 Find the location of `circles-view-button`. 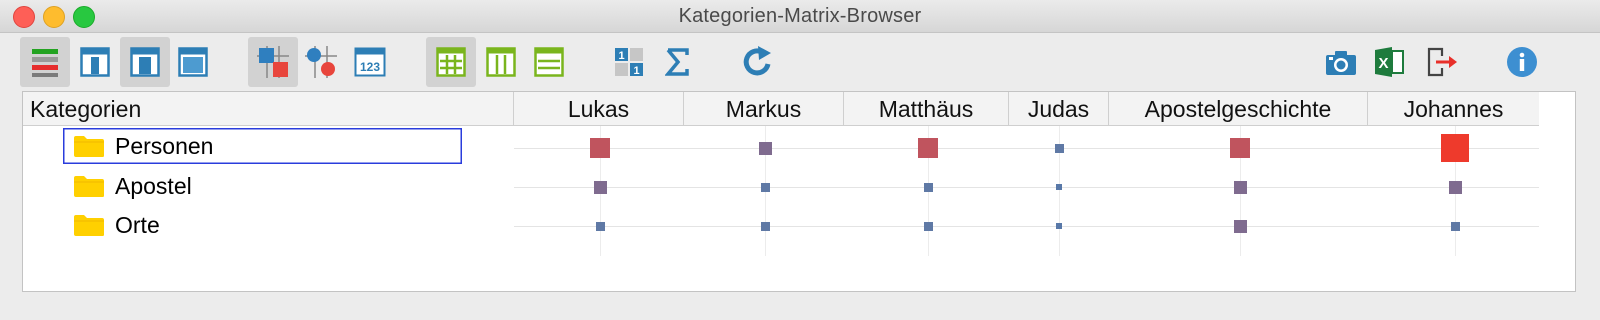

circles-view-button is located at coordinates (321, 62).